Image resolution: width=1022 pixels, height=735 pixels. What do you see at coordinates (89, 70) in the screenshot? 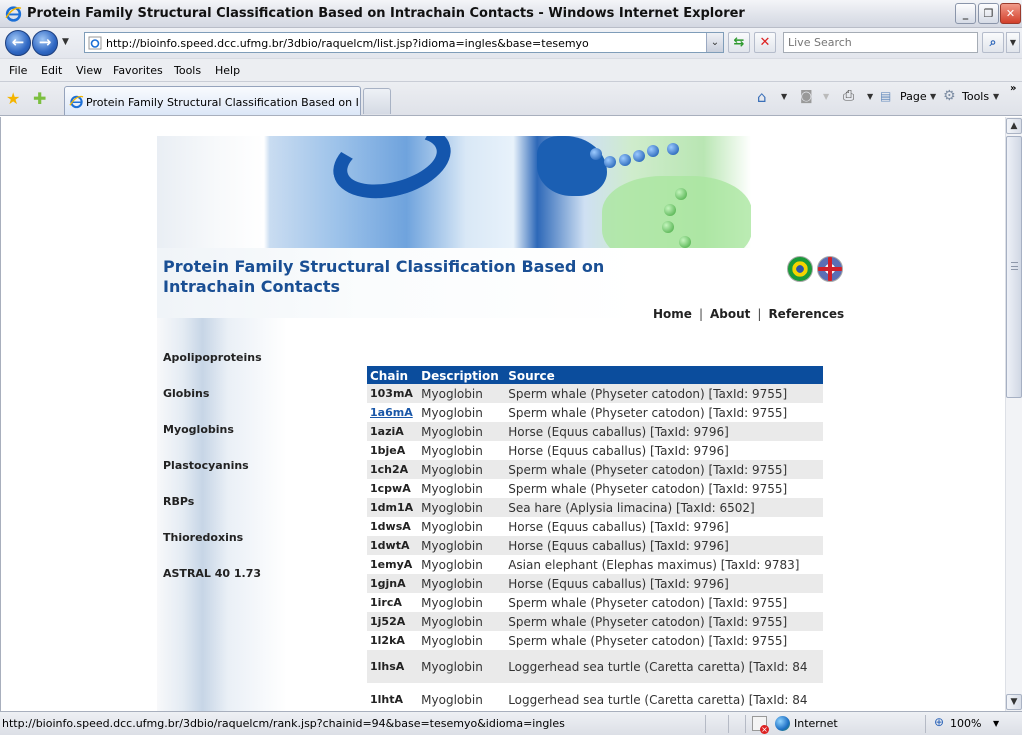
I see `menu-view: View` at bounding box center [89, 70].